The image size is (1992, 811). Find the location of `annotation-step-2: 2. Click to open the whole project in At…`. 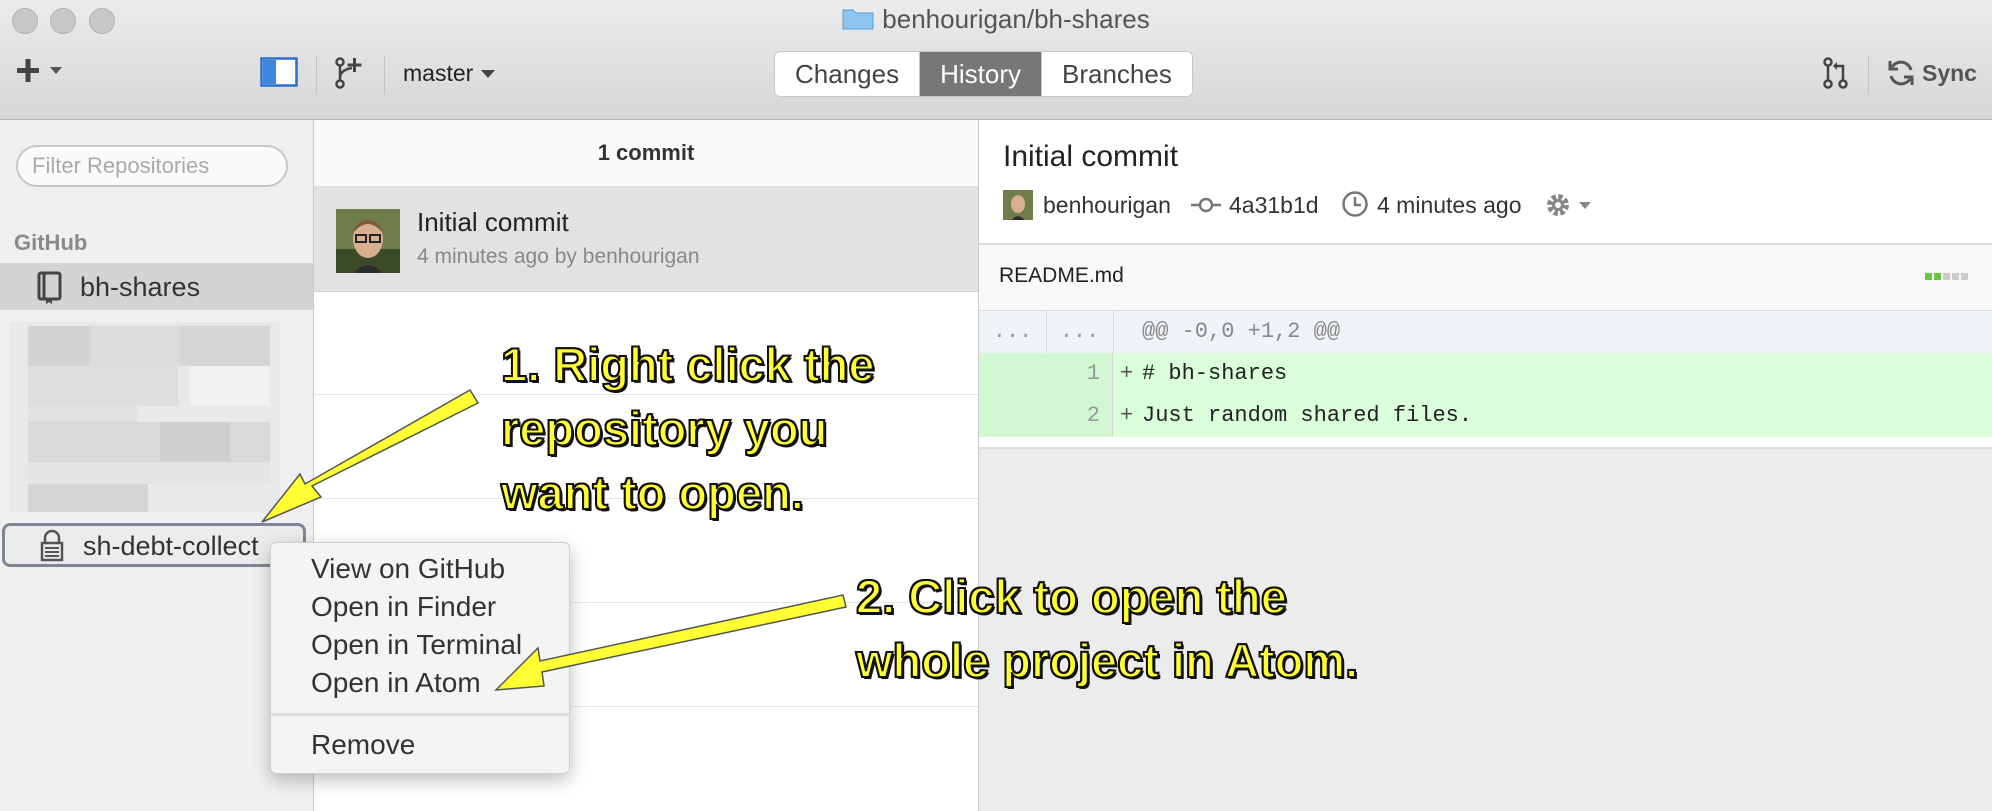

annotation-step-2: 2. Click to open the whole project in At… is located at coordinates (1107, 629).